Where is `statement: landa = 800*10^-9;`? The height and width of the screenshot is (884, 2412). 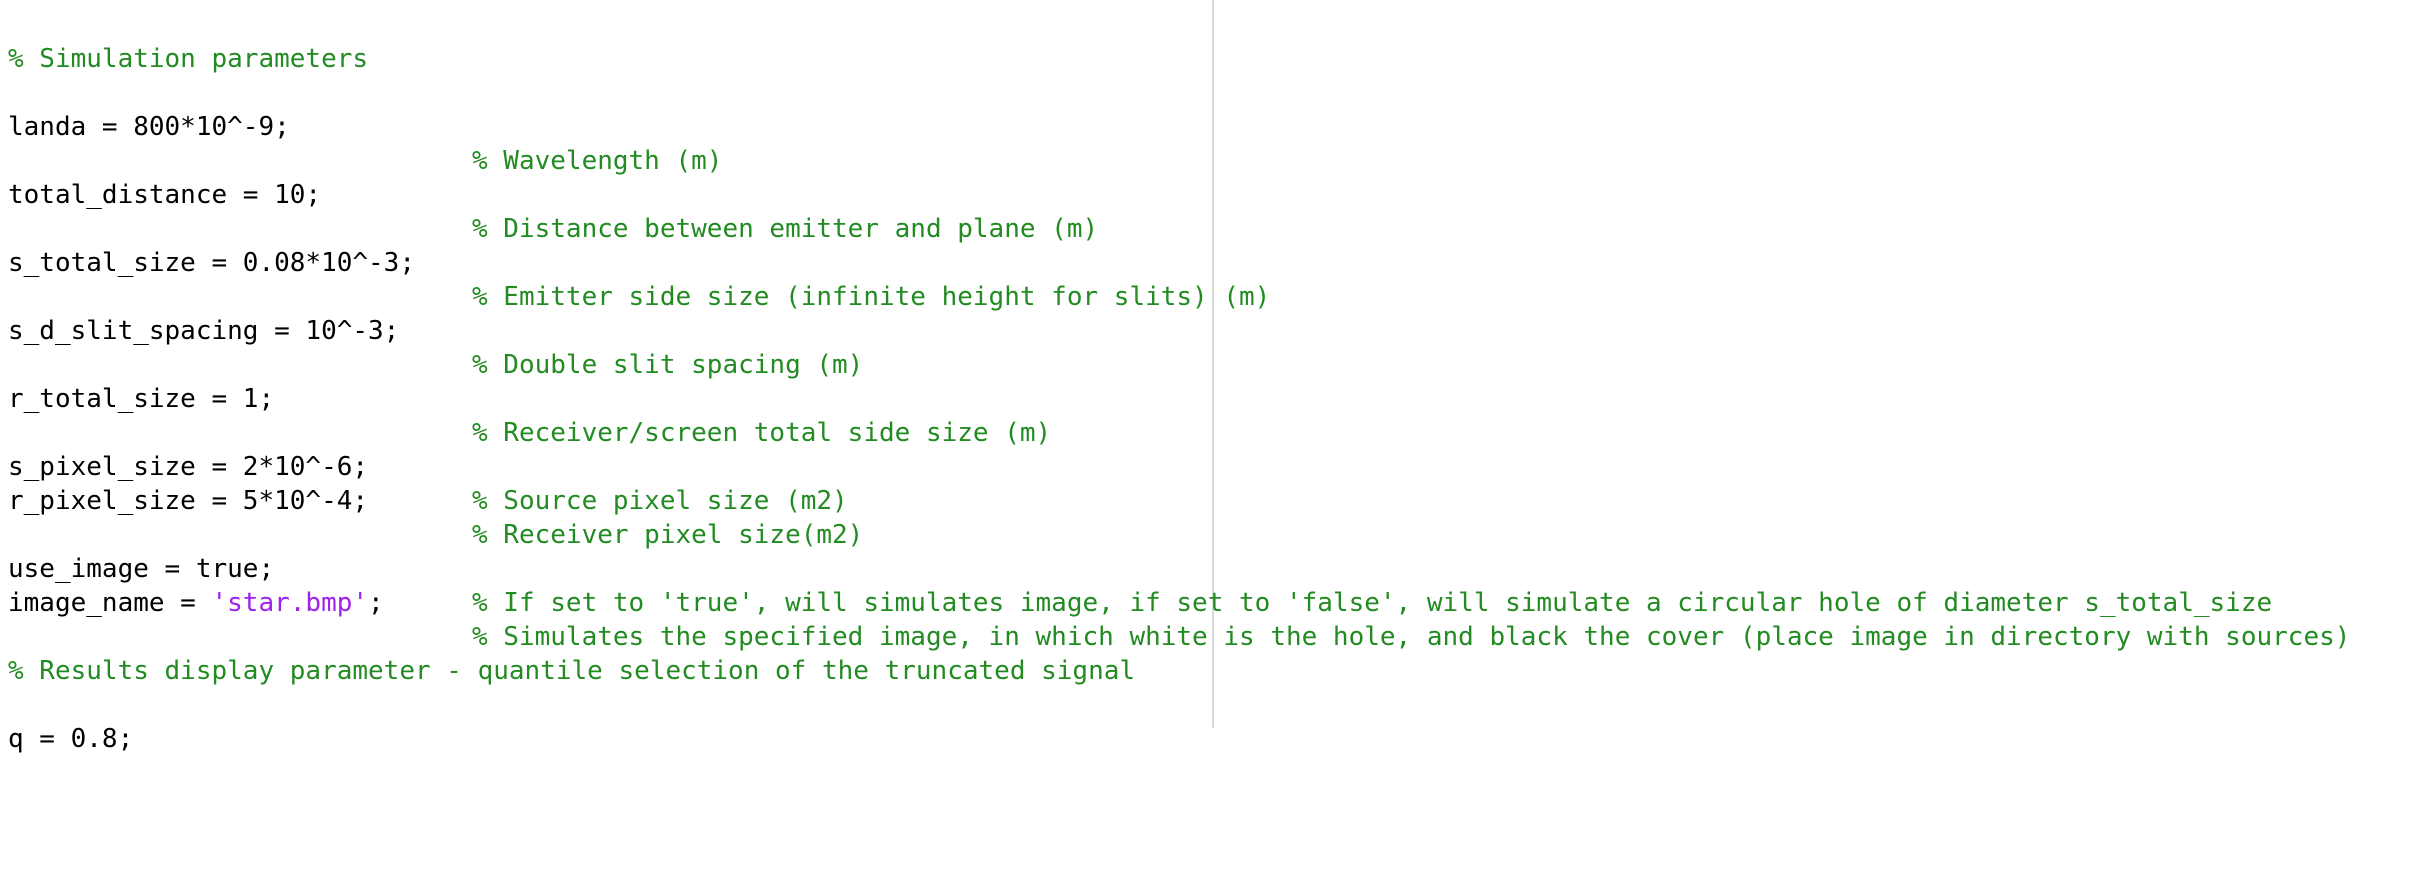
statement: landa = 800*10^-9; is located at coordinates (149, 127).